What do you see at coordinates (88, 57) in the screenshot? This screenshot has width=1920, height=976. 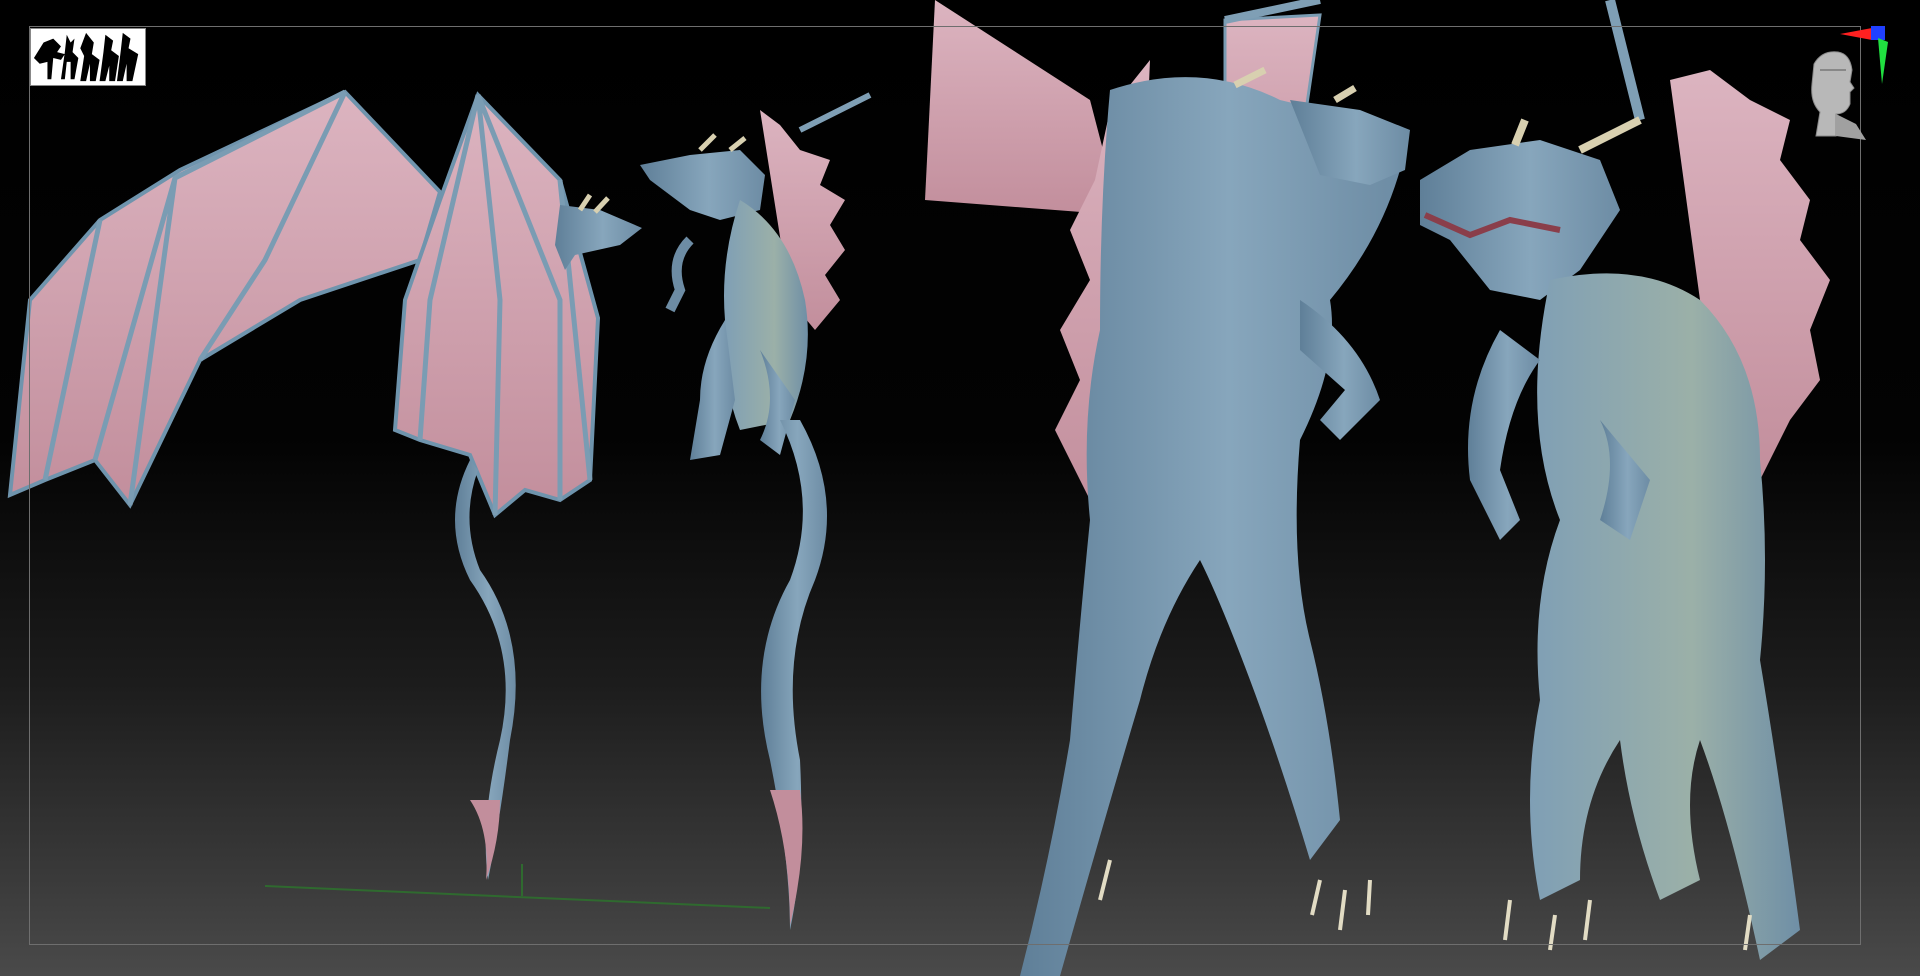 I see `subtool-thumbnail-icon` at bounding box center [88, 57].